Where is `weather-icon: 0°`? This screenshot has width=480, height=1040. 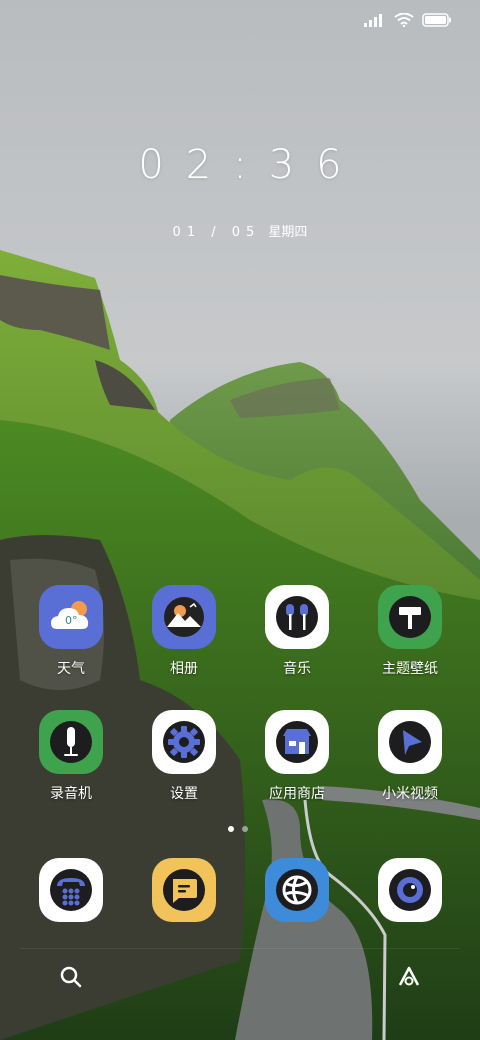
weather-icon: 0° is located at coordinates (71, 617).